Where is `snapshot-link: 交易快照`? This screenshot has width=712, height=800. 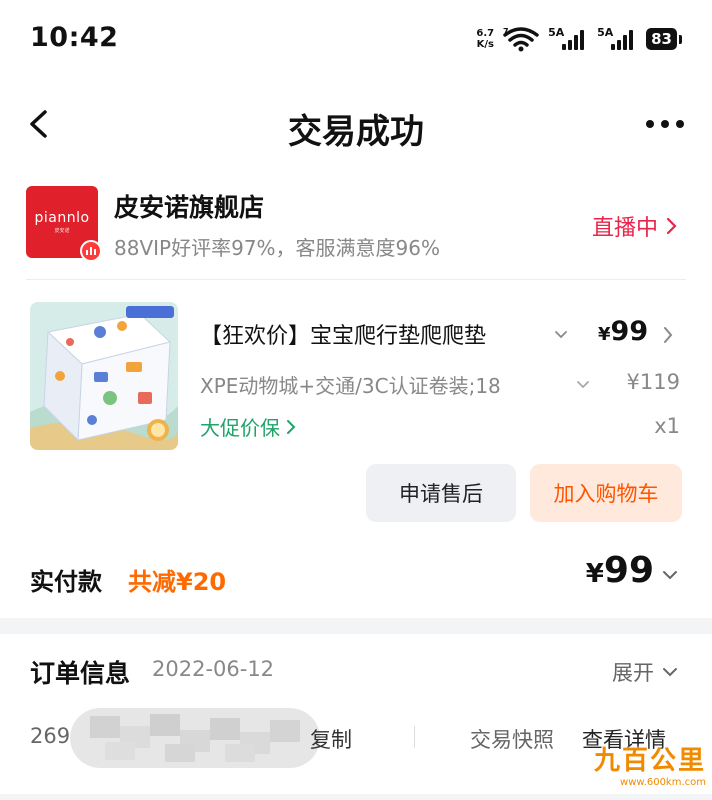 snapshot-link: 交易快照 is located at coordinates (512, 739).